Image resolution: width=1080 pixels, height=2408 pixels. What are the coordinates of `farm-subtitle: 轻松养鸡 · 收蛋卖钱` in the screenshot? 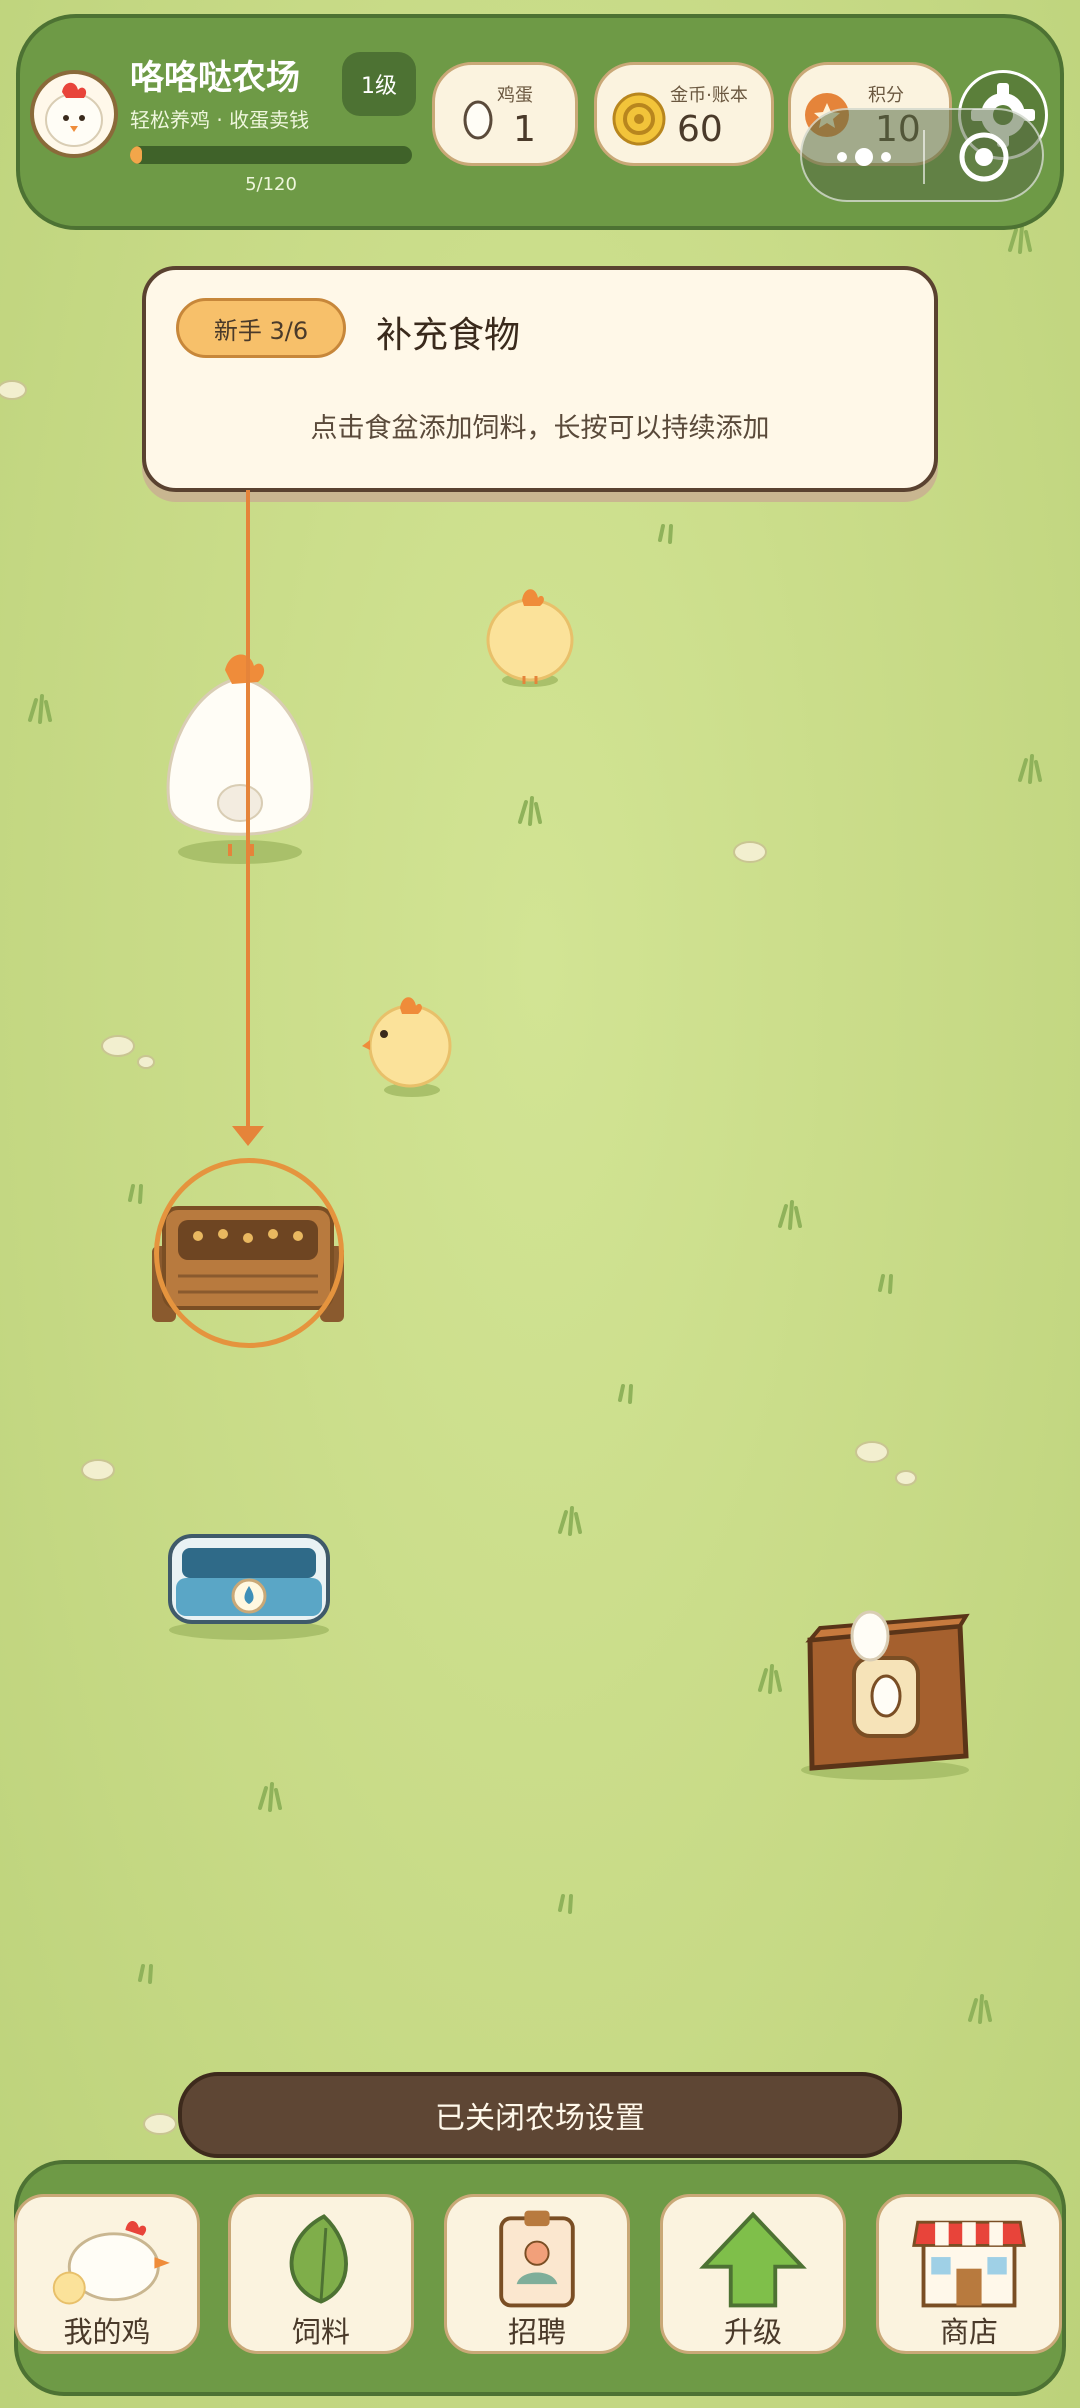 It's located at (220, 120).